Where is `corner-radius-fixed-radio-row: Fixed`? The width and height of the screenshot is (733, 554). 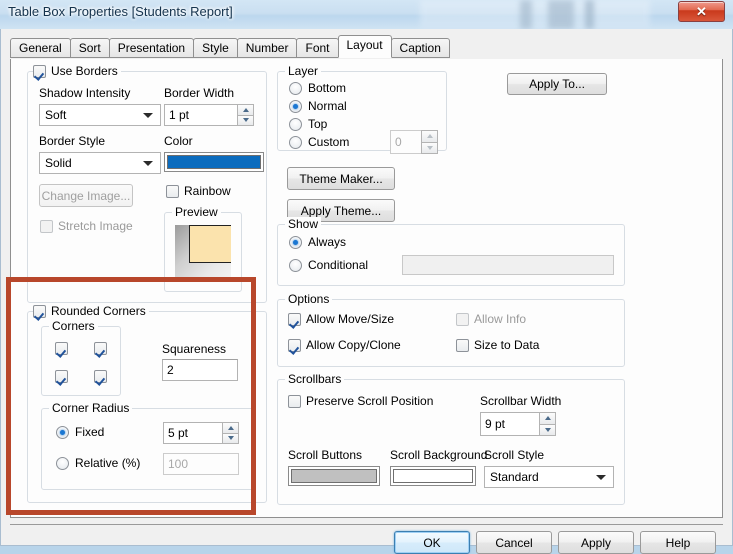
corner-radius-fixed-radio-row: Fixed is located at coordinates (80, 432).